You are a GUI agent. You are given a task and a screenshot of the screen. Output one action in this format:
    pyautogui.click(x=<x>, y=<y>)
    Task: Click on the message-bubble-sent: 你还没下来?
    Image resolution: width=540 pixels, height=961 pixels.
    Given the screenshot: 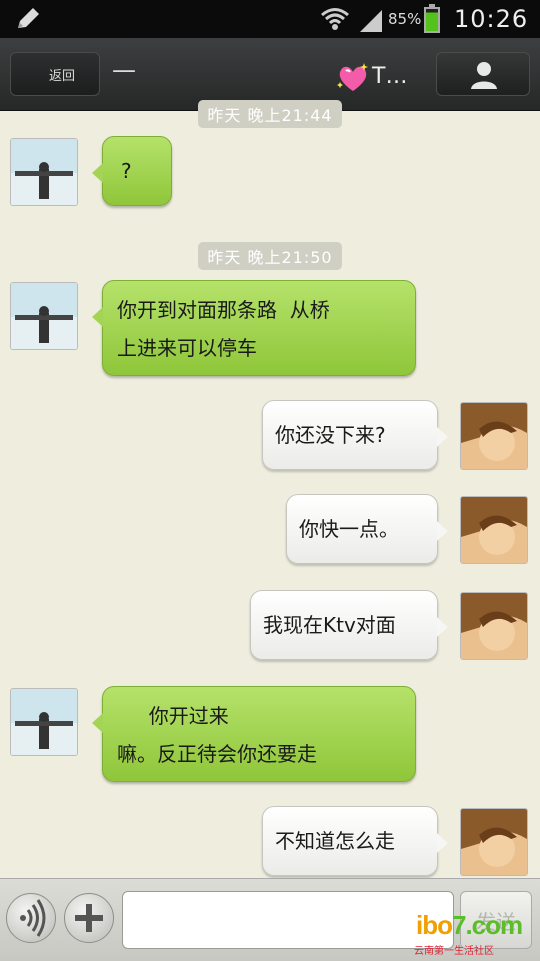 What is the action you would take?
    pyautogui.click(x=355, y=435)
    